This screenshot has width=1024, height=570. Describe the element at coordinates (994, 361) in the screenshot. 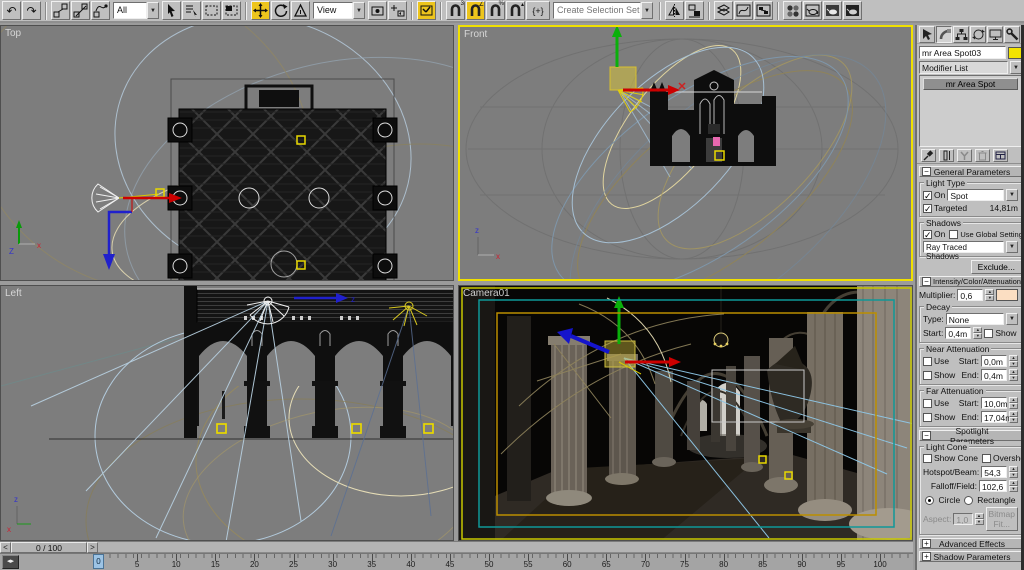

I see `near-start-field: 0,0m` at that location.